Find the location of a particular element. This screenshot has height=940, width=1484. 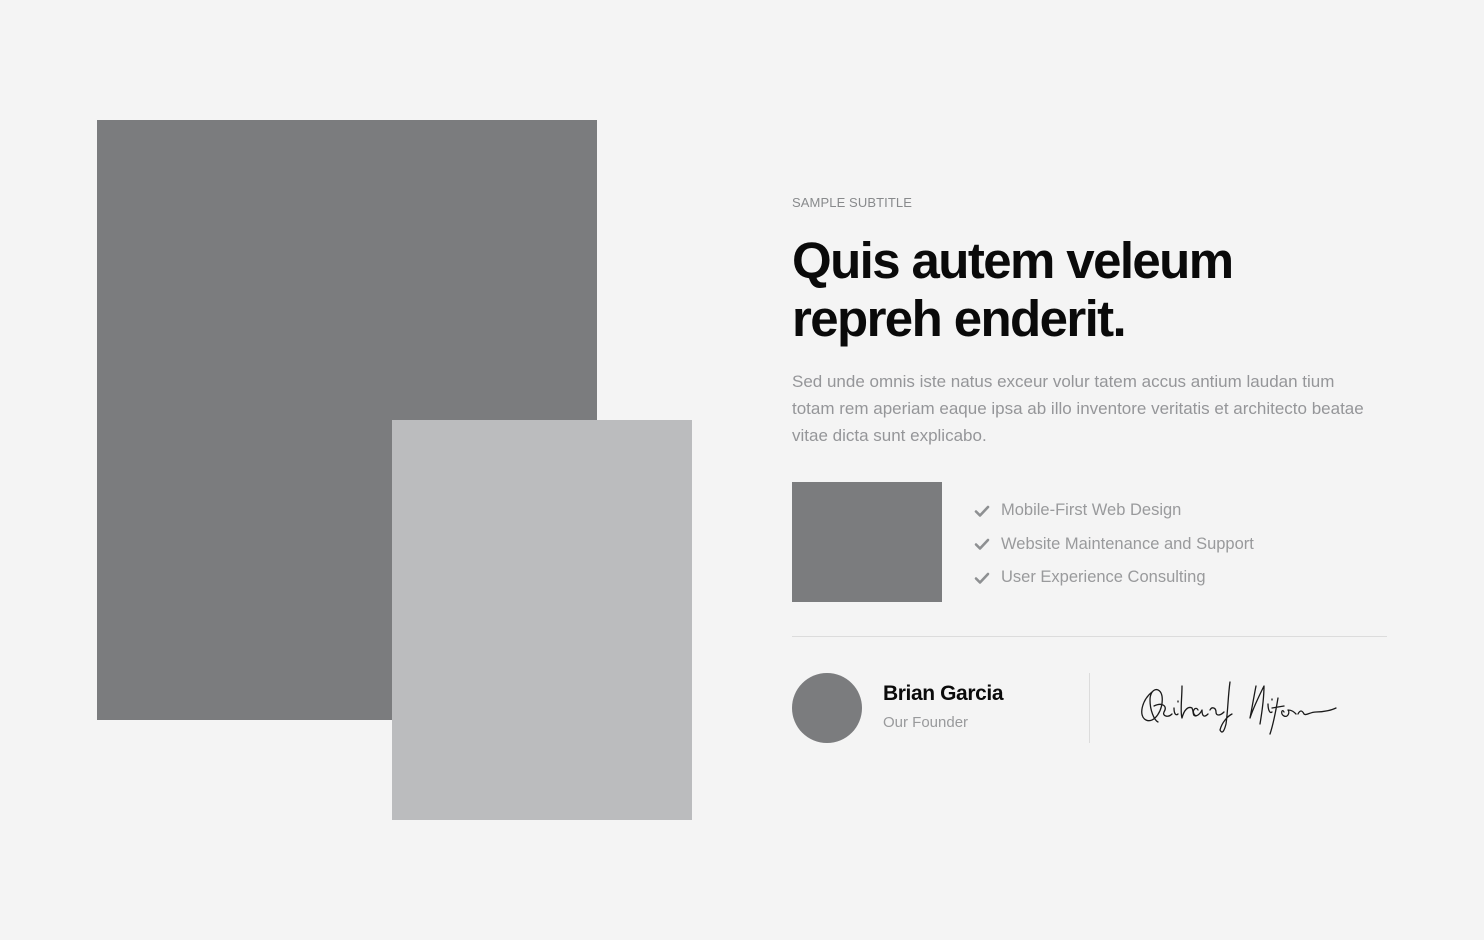

founder-name: Brian Garcia is located at coordinates (943, 693).